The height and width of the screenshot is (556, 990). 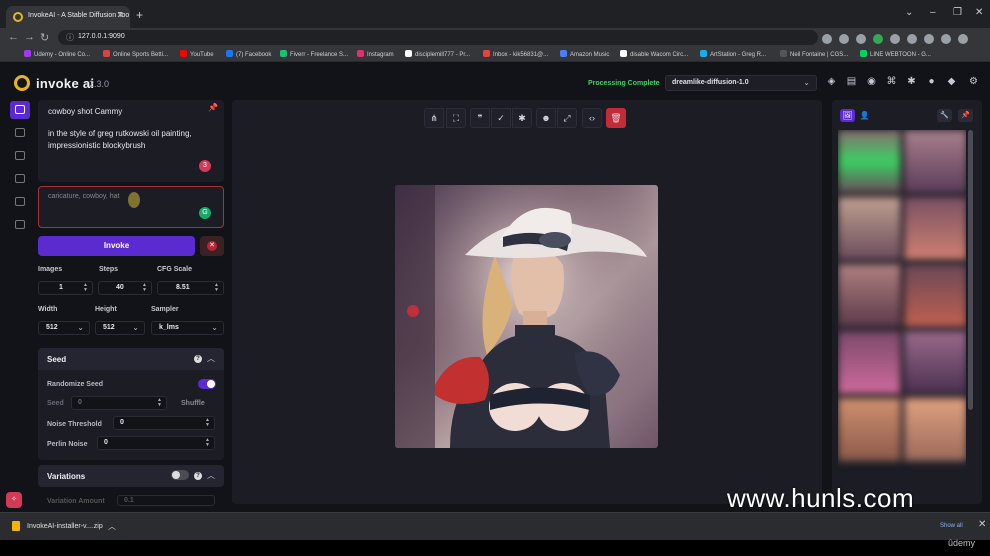 What do you see at coordinates (891, 81) in the screenshot?
I see `language-icon: ⌘` at bounding box center [891, 81].